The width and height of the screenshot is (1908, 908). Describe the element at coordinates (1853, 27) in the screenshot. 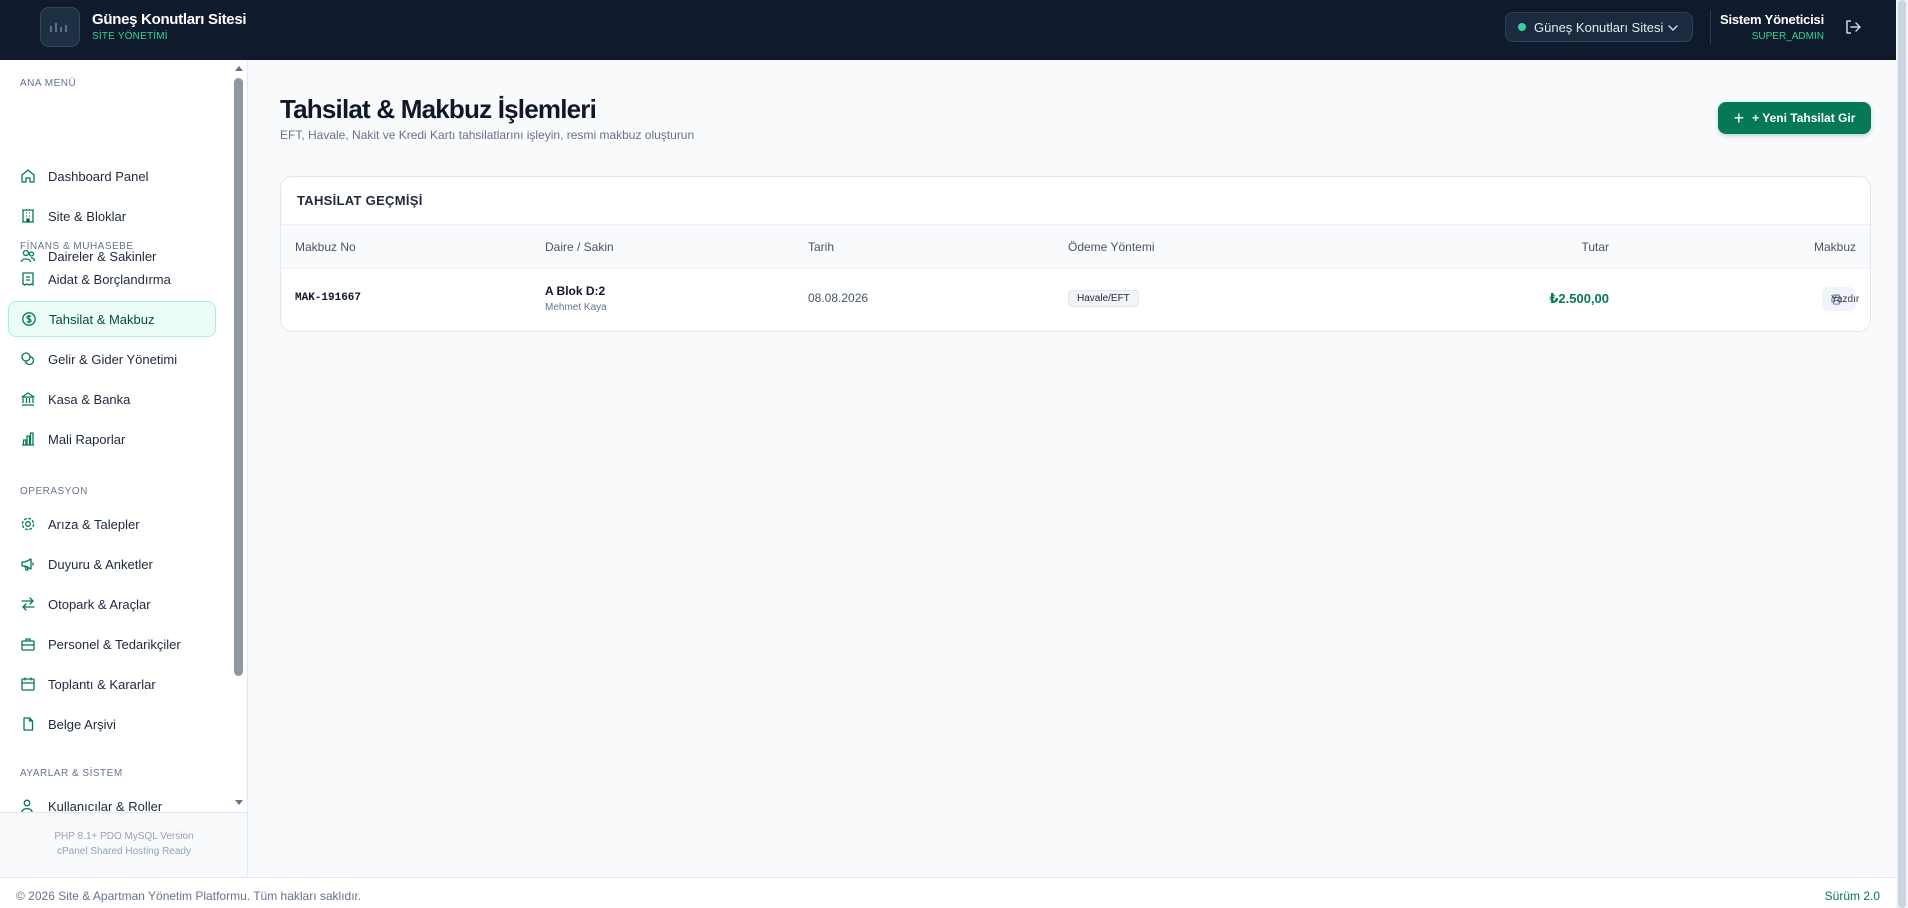

I see `logout-icon` at that location.